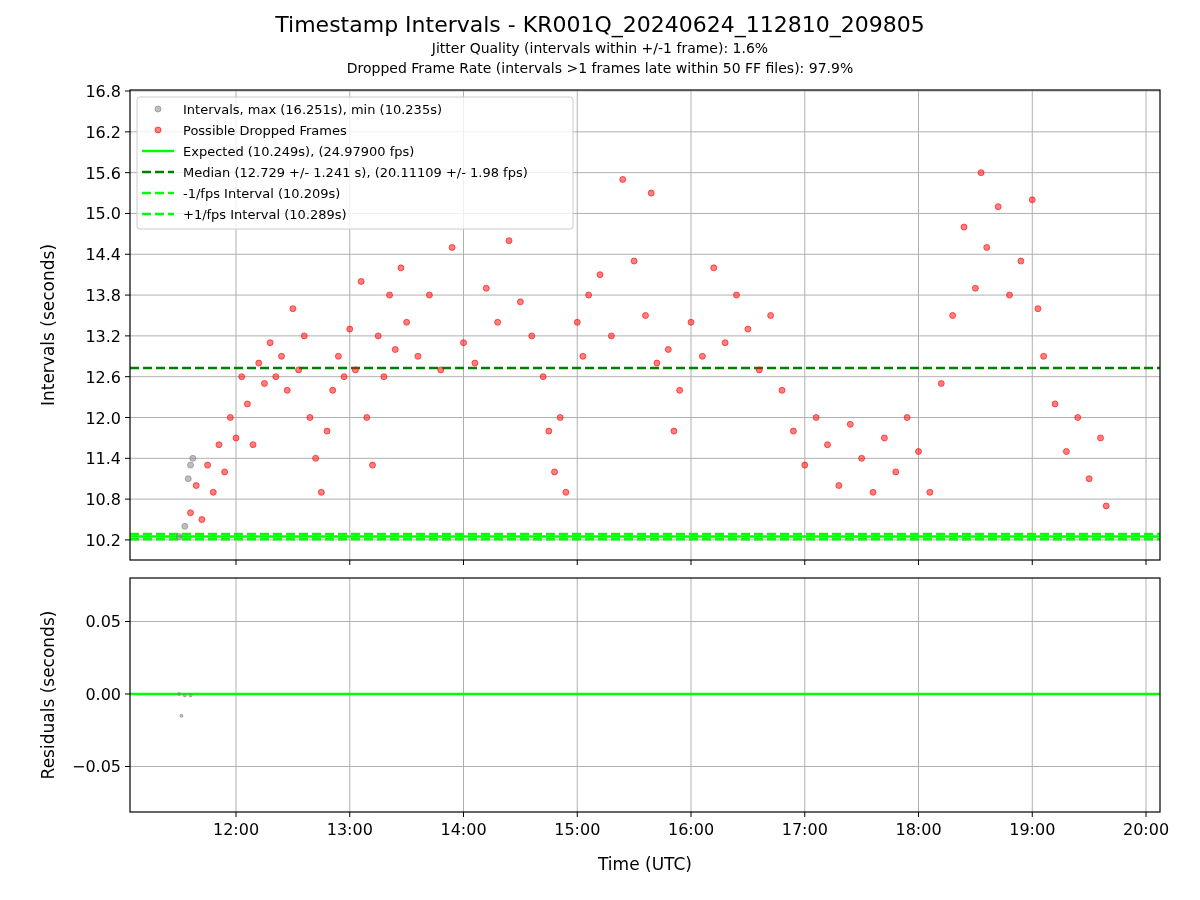  What do you see at coordinates (103, 694) in the screenshot?
I see `tick-label: 0.00` at bounding box center [103, 694].